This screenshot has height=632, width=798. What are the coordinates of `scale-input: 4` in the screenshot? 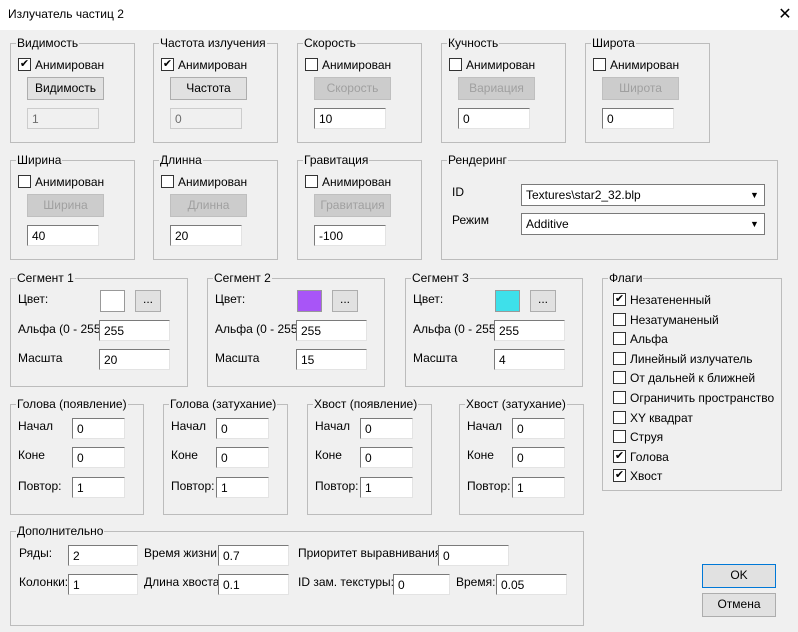 It's located at (529, 359).